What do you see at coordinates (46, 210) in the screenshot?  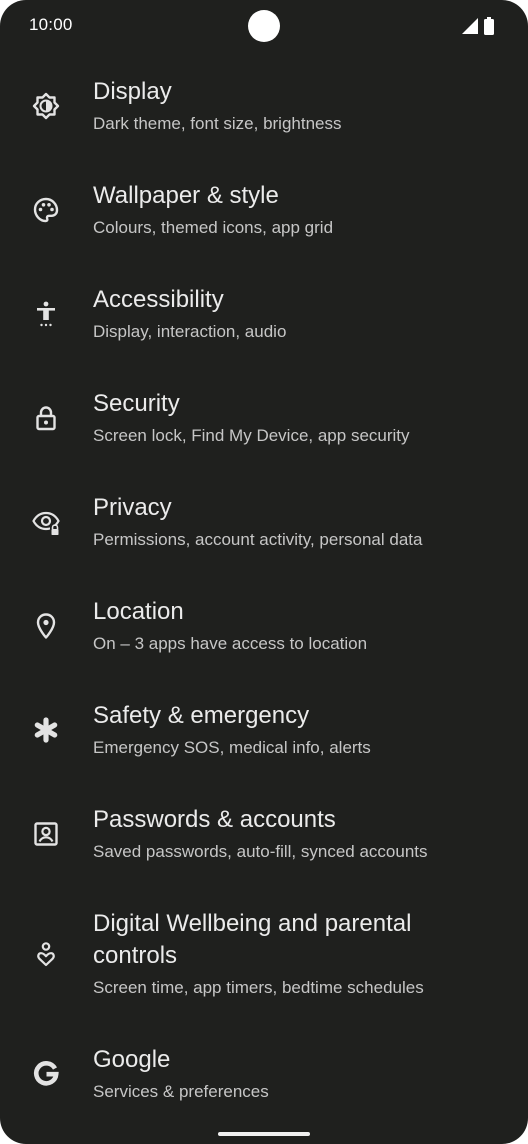 I see `palette-icon` at bounding box center [46, 210].